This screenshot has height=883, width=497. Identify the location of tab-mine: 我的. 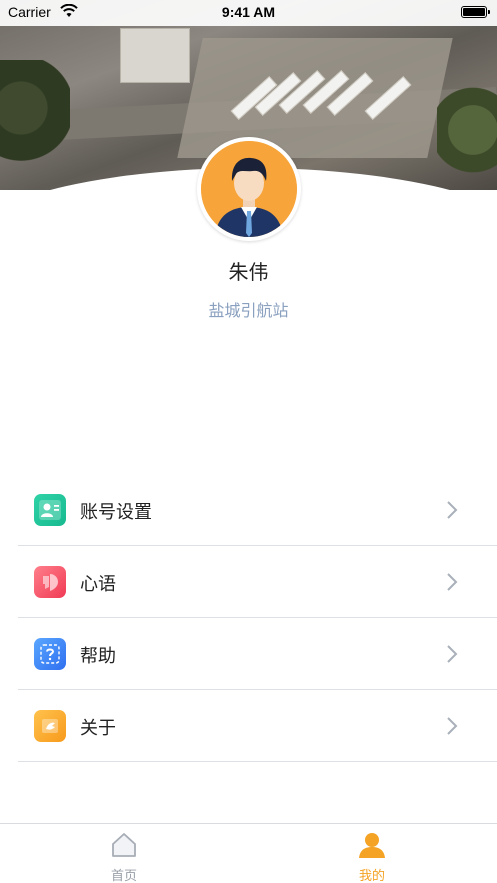
(372, 853).